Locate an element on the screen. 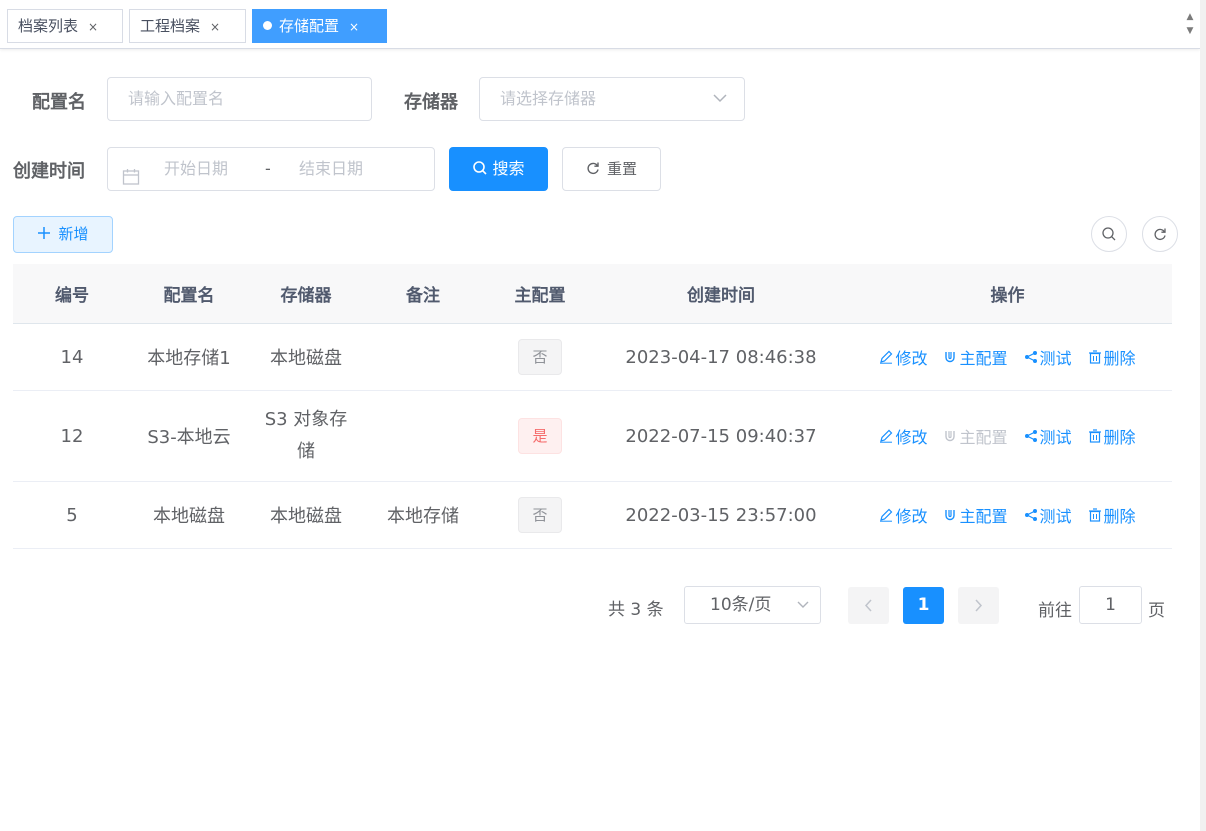  refresh-button is located at coordinates (1160, 234).